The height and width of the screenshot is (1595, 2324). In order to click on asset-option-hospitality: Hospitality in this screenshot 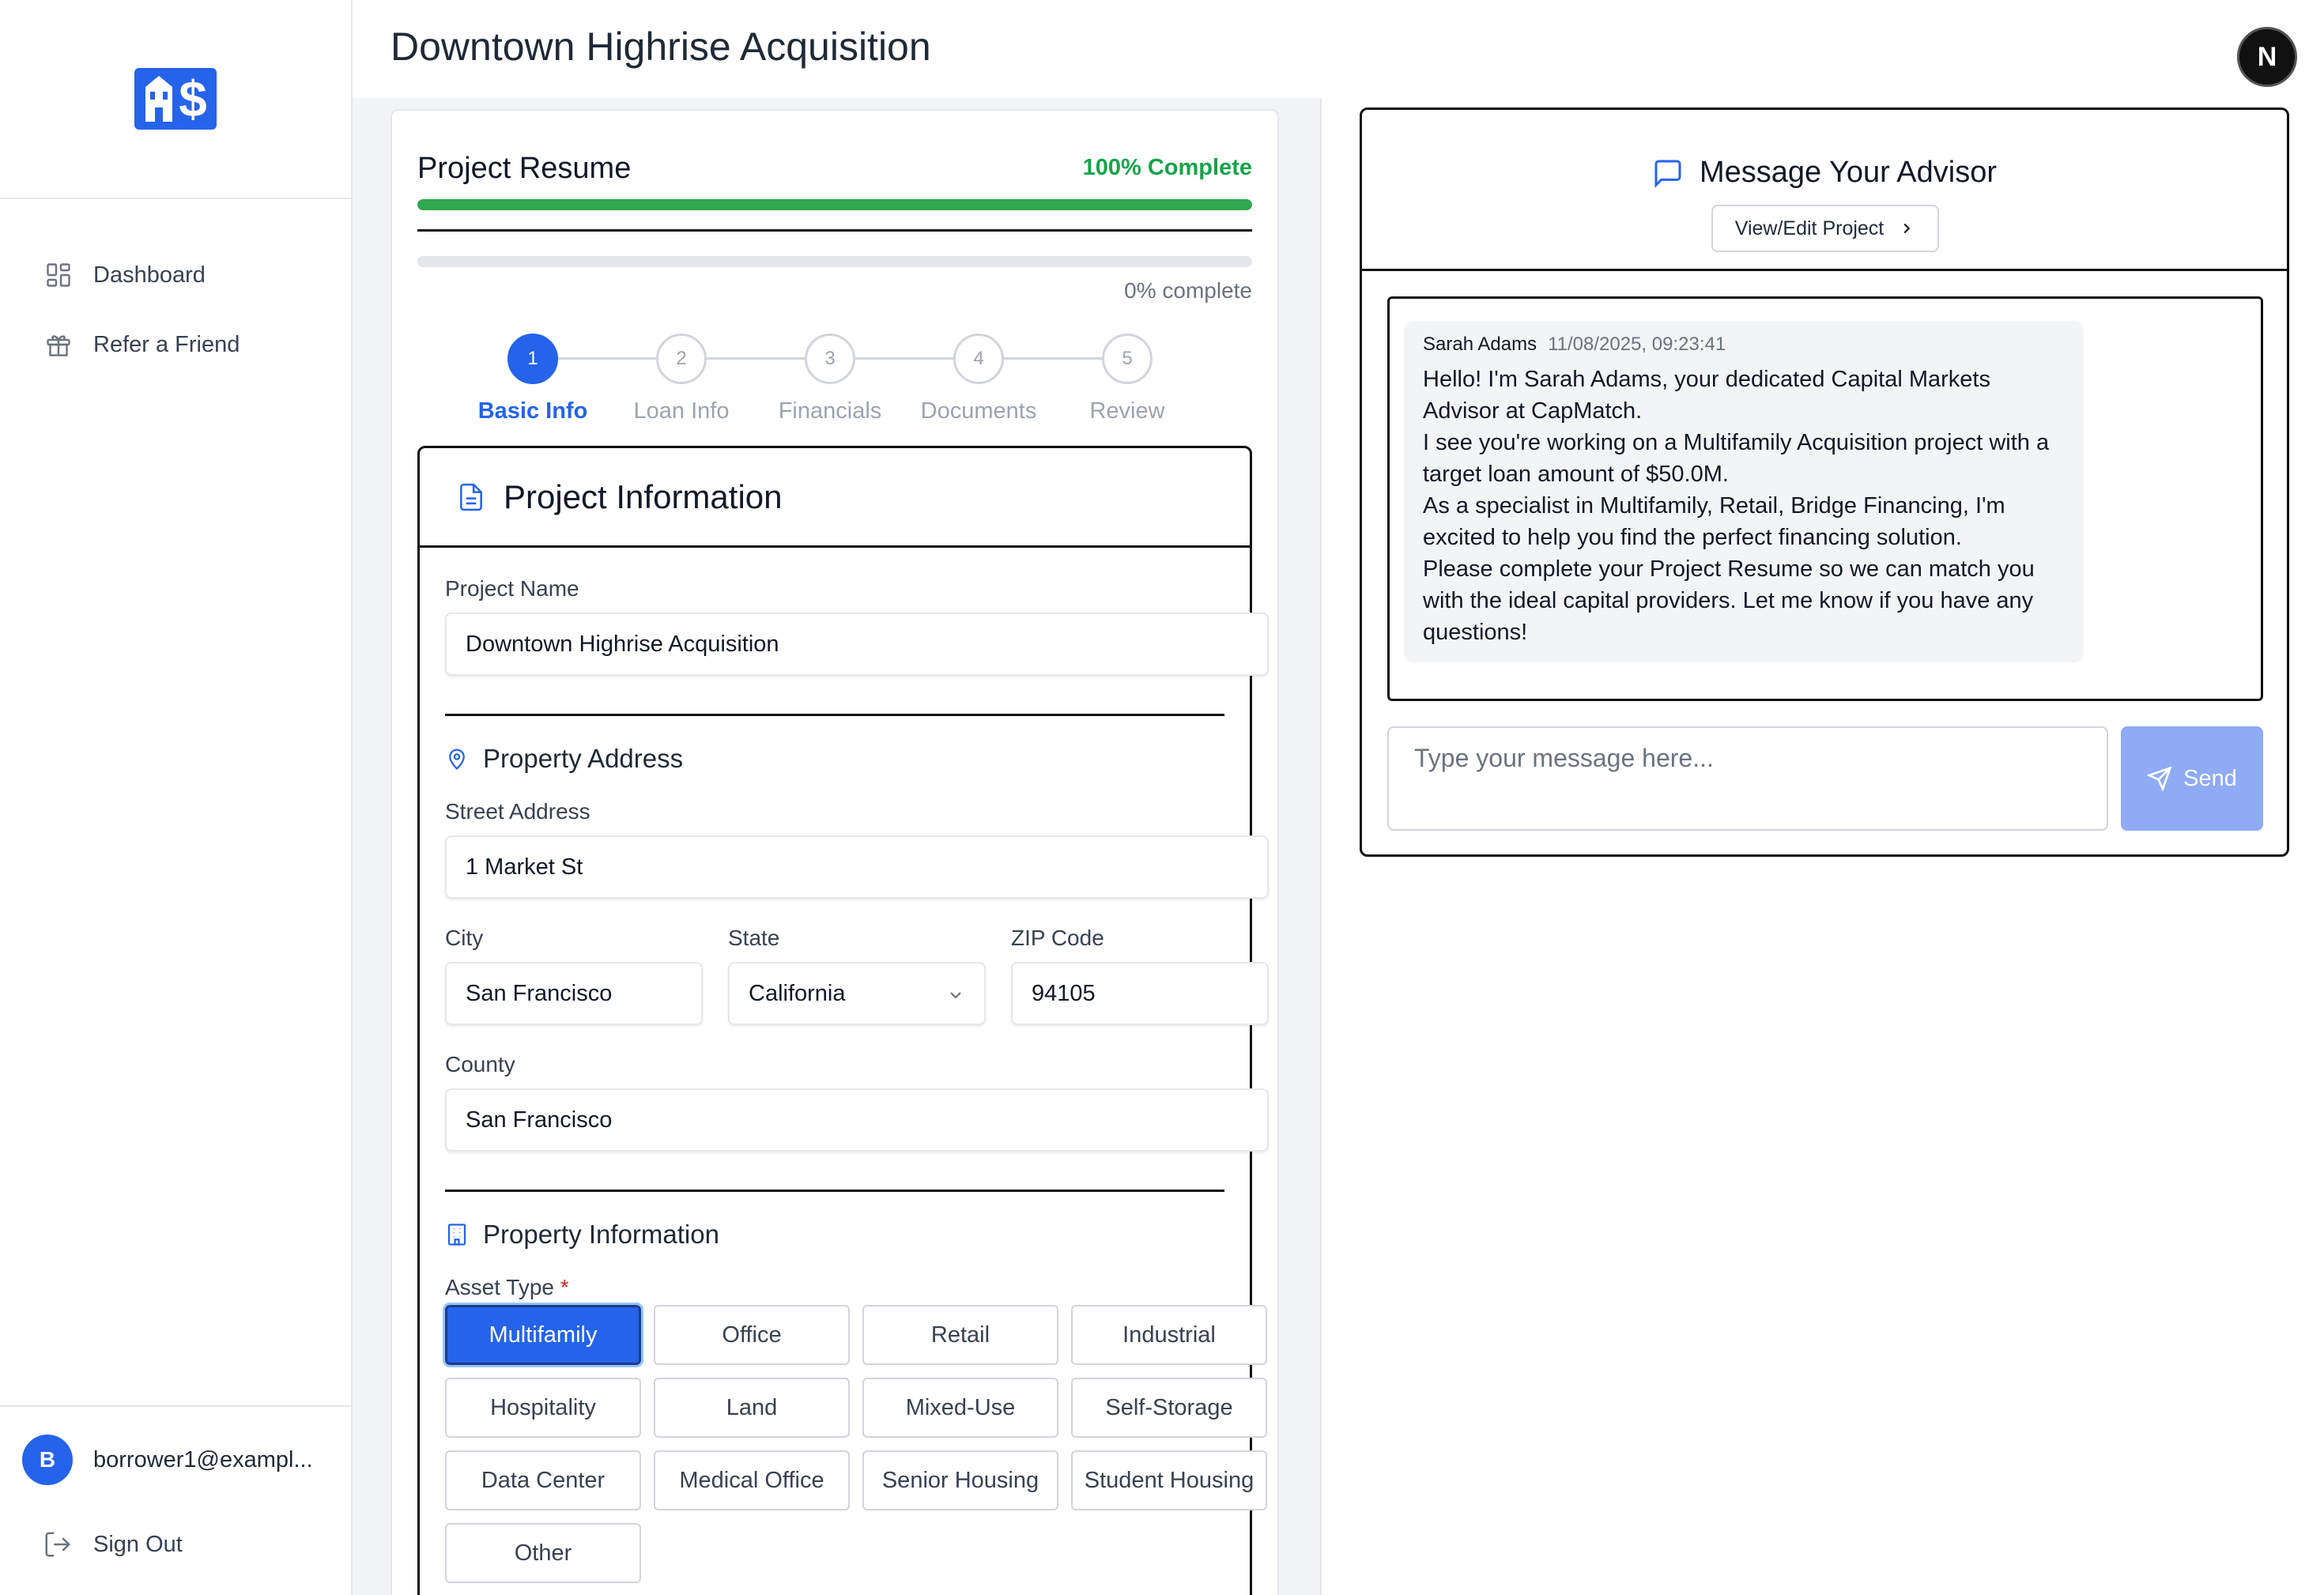, I will do `click(543, 1408)`.